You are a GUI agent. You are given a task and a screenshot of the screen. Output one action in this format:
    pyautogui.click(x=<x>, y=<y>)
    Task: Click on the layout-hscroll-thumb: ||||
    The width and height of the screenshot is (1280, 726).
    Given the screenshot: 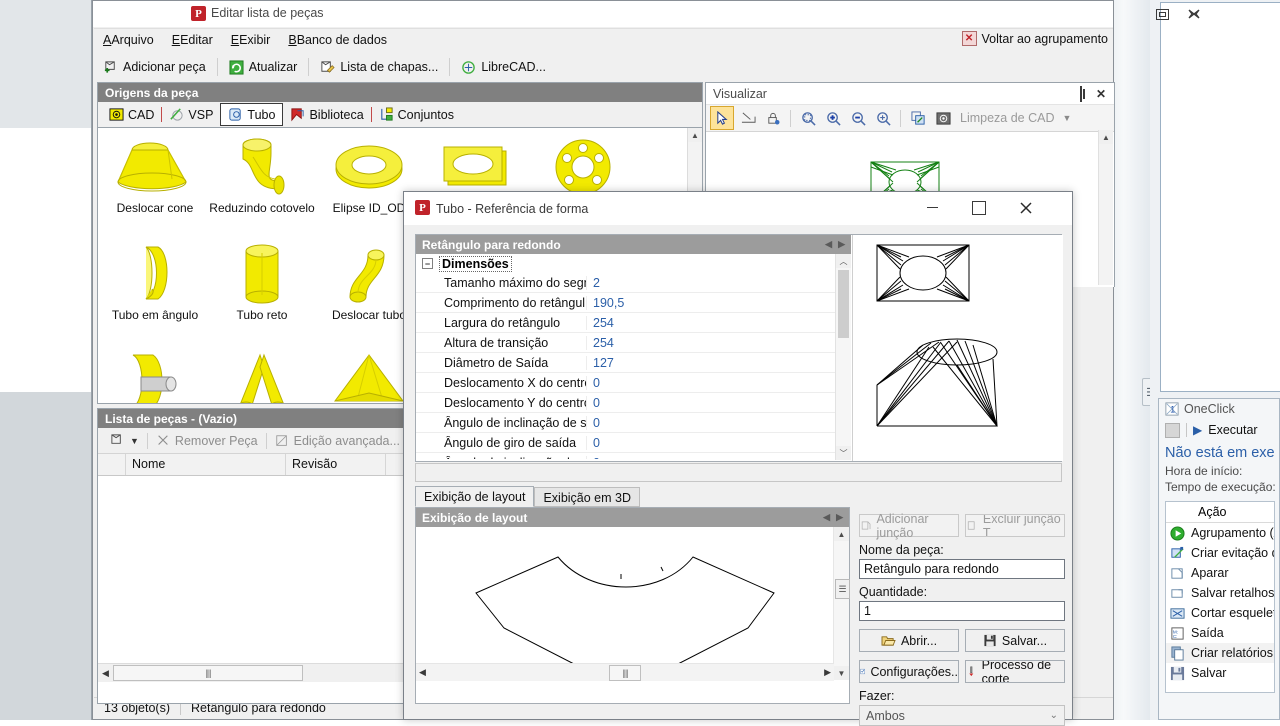 What is the action you would take?
    pyautogui.click(x=625, y=672)
    